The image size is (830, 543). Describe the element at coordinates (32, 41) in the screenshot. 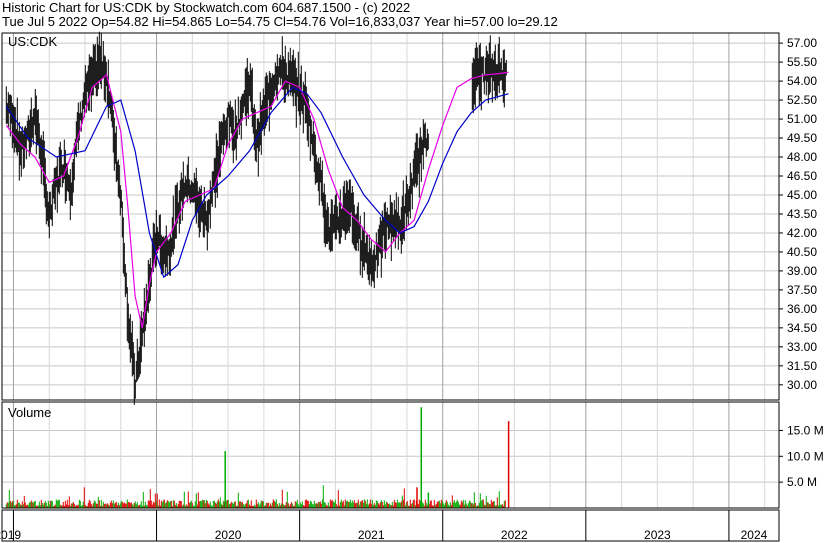

I see `price-panel-label: US:CDK` at that location.